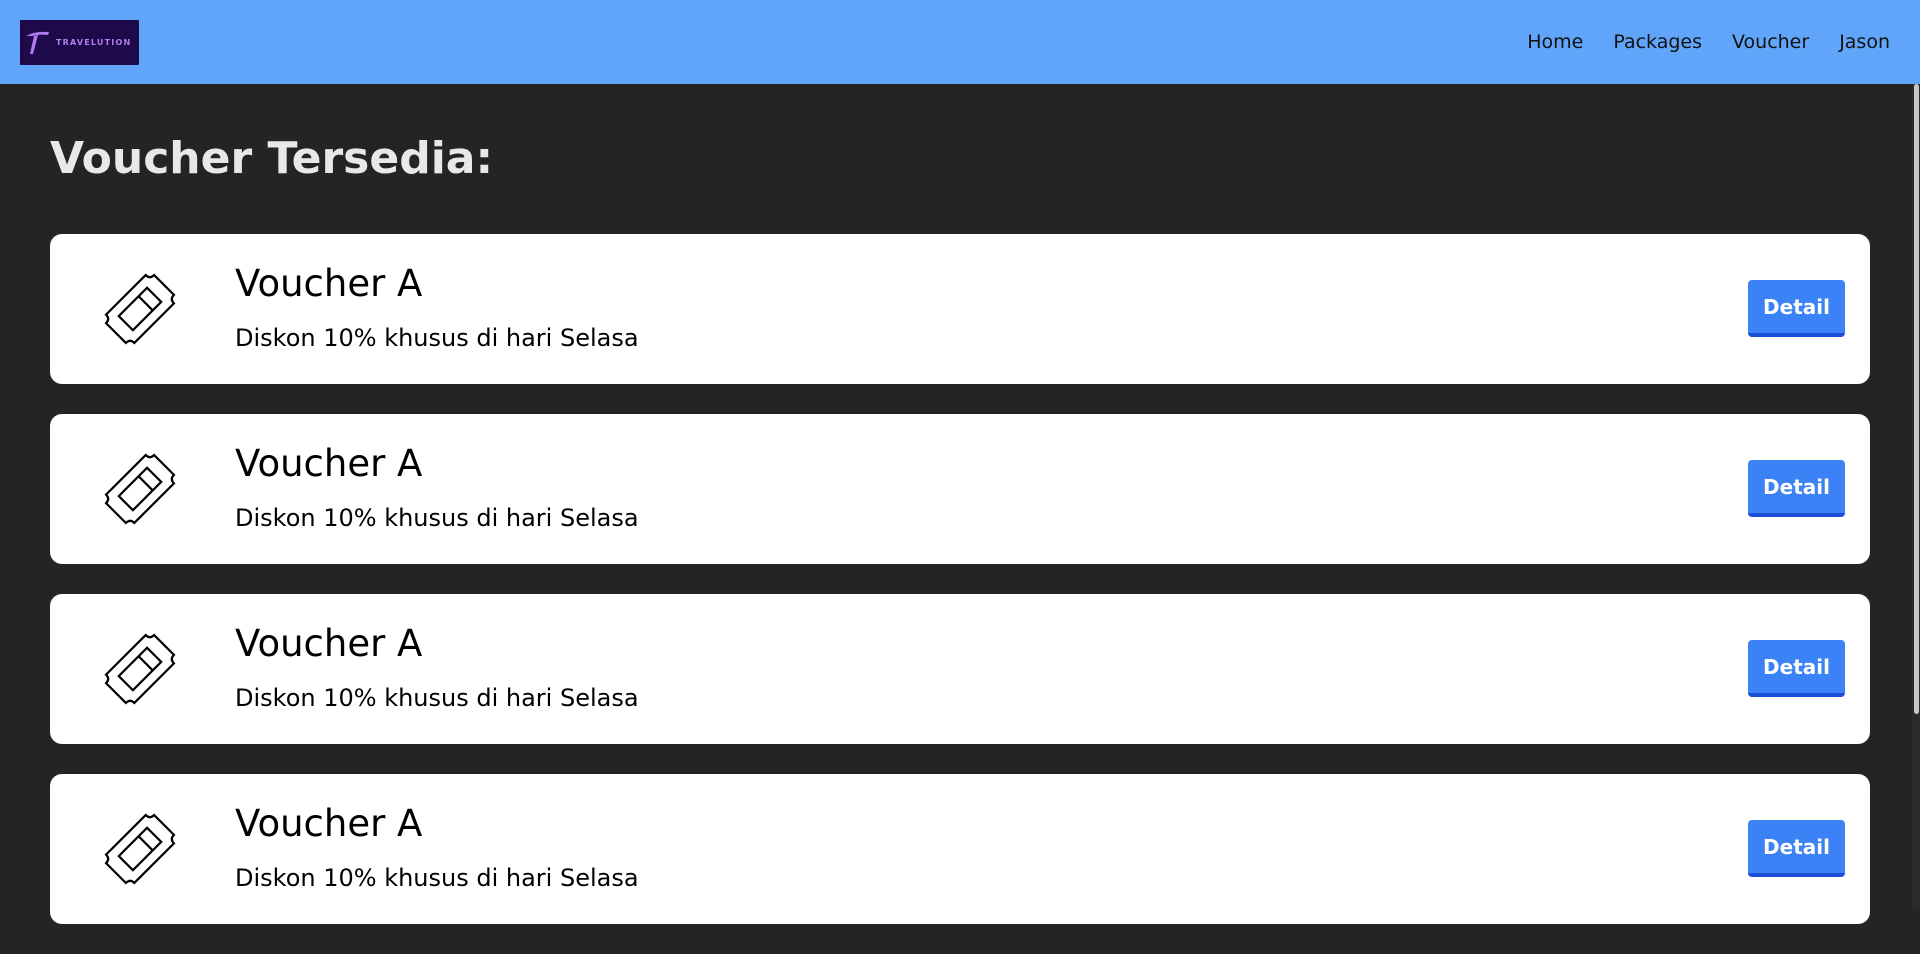  I want to click on nav-links: Home Packages Voucher Jason, so click(1708, 42).